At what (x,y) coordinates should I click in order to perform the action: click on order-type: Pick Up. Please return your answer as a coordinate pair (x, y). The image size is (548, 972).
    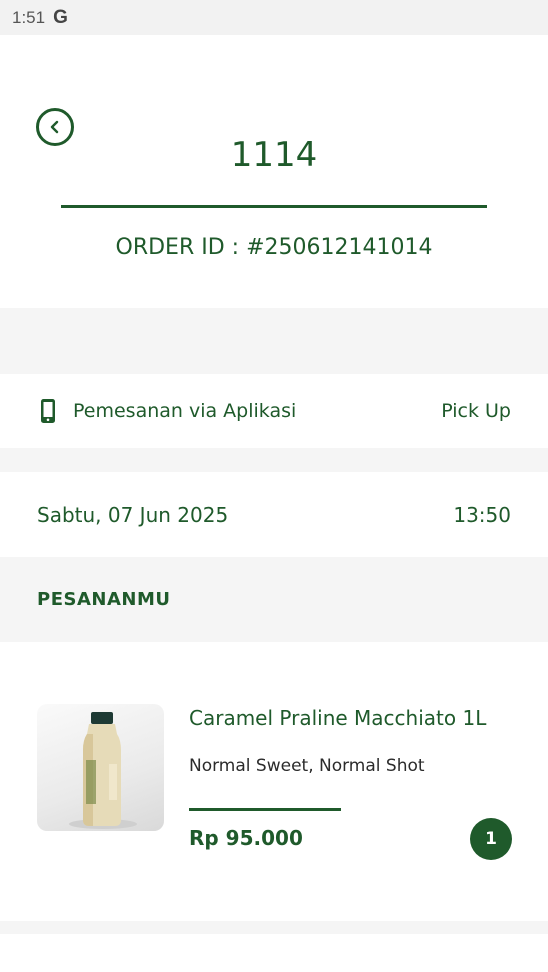
    Looking at the image, I should click on (476, 411).